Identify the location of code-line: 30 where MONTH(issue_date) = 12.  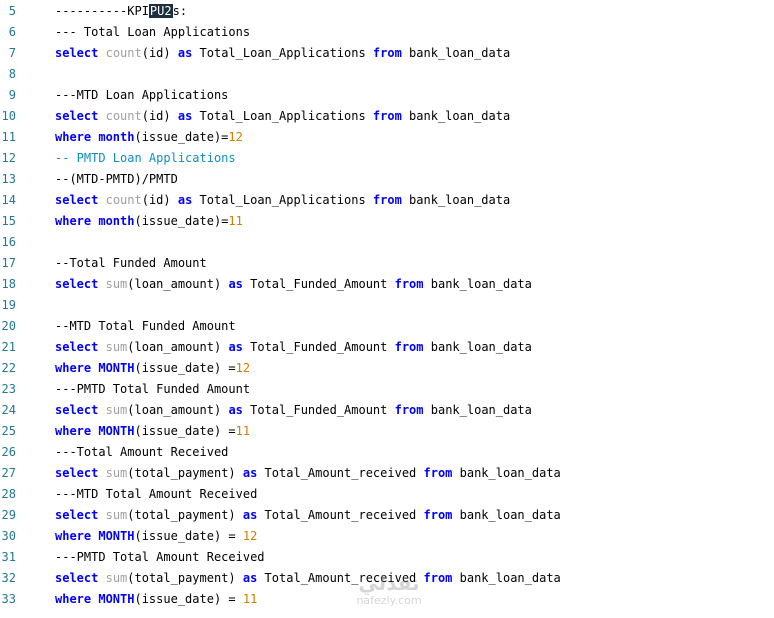
(387, 536).